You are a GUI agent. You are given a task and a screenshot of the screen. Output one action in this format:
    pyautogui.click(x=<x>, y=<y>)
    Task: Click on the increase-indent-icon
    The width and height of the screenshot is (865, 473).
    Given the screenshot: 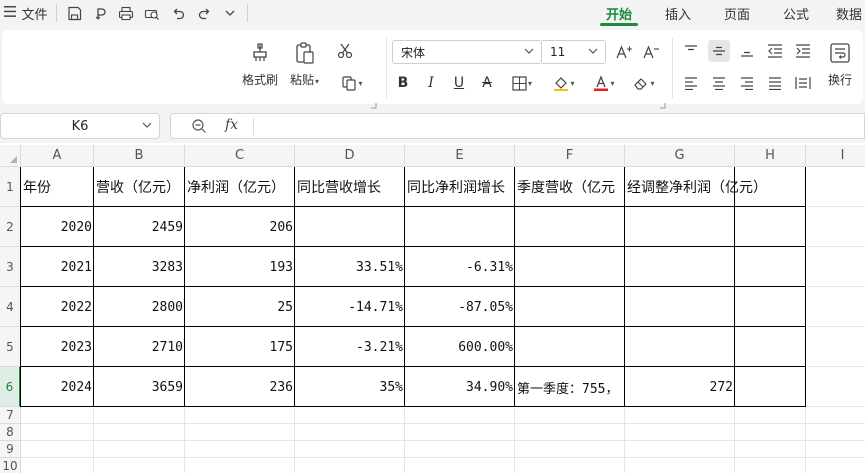 What is the action you would take?
    pyautogui.click(x=803, y=51)
    